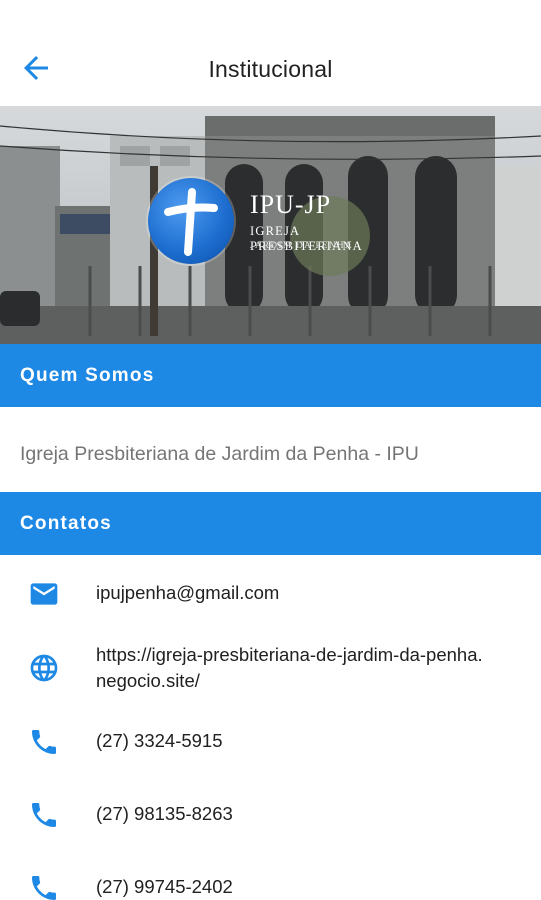  Describe the element at coordinates (159, 741) in the screenshot. I see `contact-phone: (27) 3324-5915` at that location.